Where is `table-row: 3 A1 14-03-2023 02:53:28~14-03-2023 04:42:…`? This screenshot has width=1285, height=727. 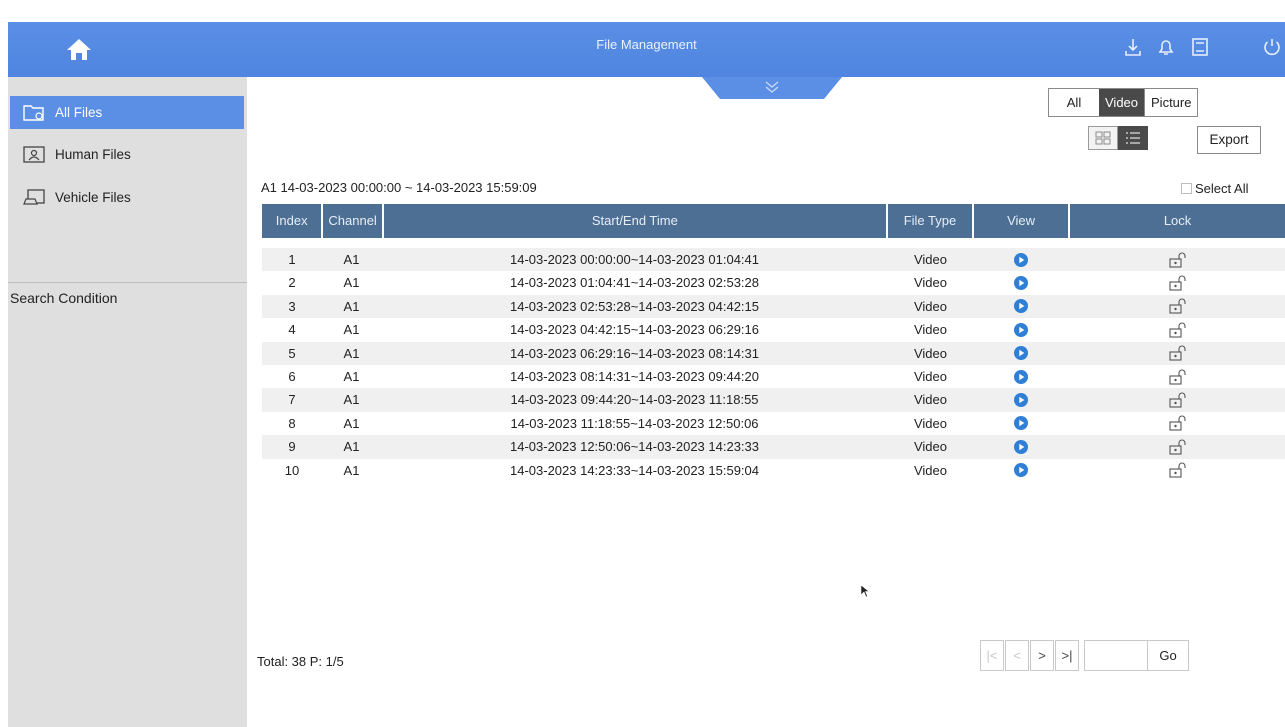 table-row: 3 A1 14-03-2023 02:53:28~14-03-2023 04:42:… is located at coordinates (773, 306).